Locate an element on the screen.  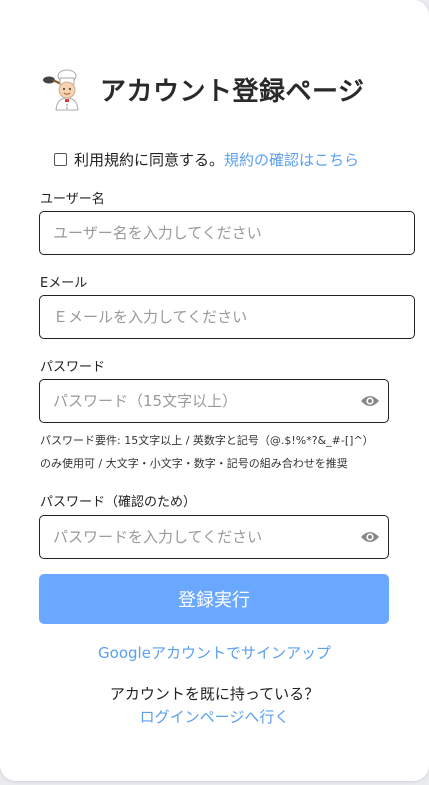
email-input is located at coordinates (227, 317).